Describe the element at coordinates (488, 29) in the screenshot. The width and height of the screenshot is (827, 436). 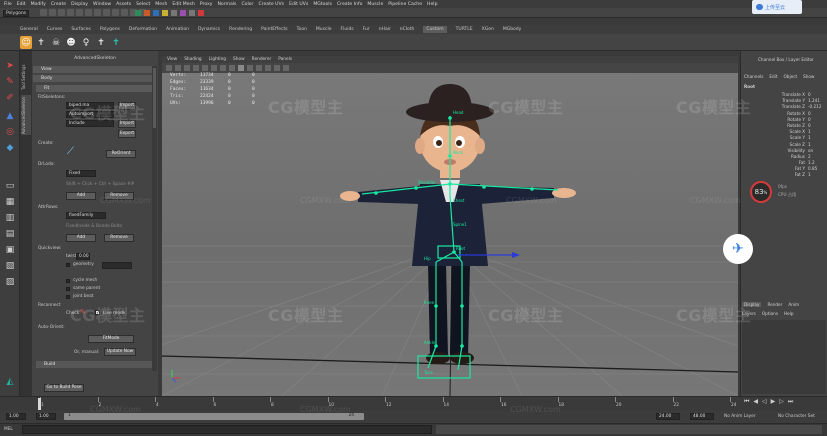
I see `shelf-tab-xgen: XGen` at that location.